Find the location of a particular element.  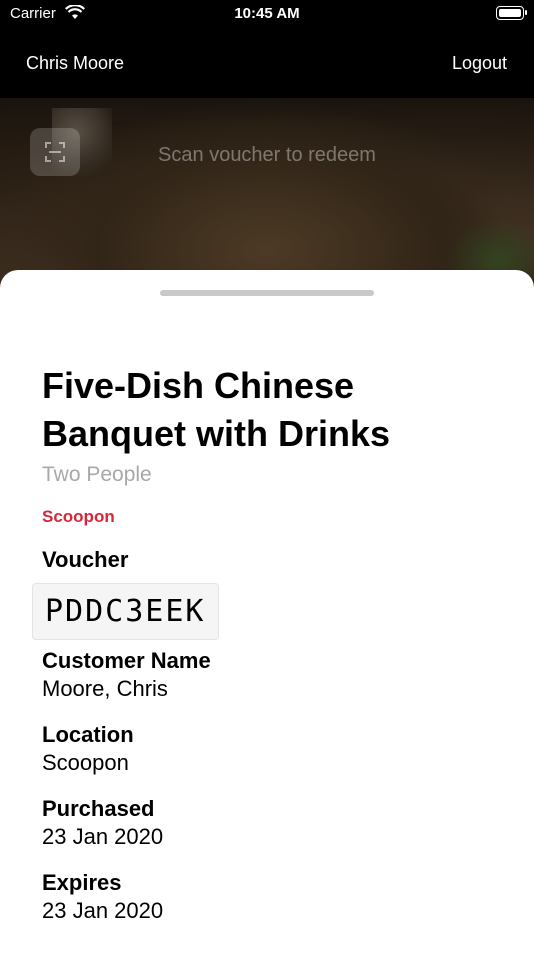

purchased-value: 23 Jan 2020 is located at coordinates (103, 836).